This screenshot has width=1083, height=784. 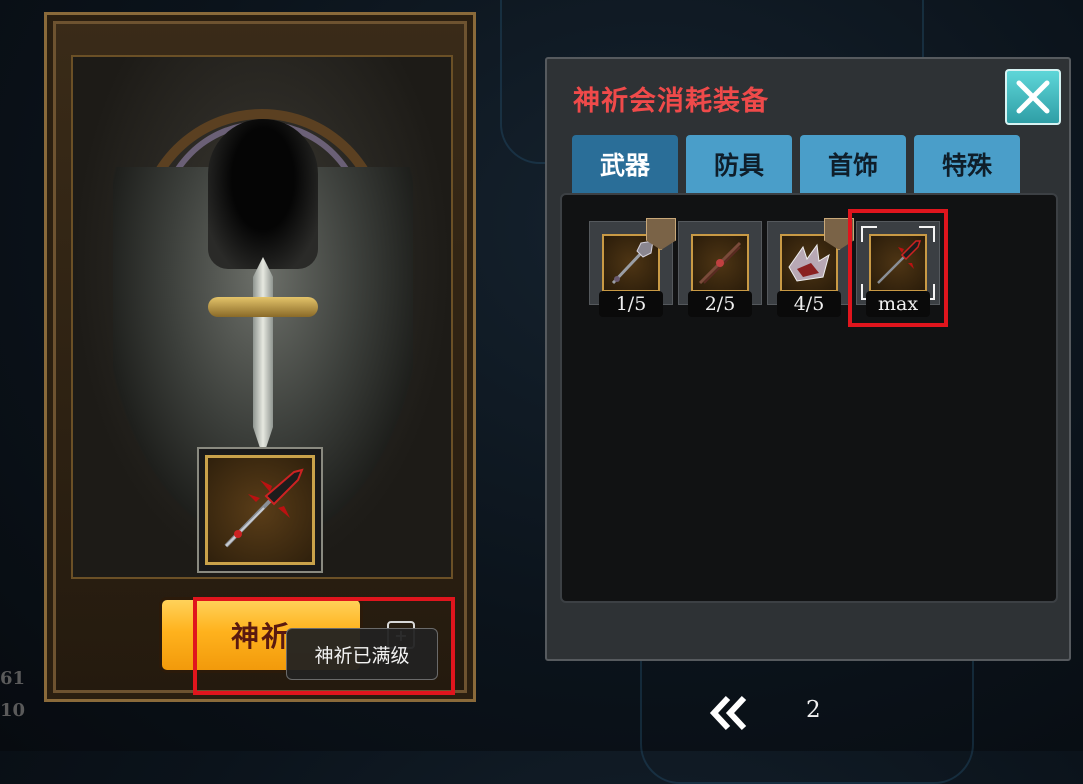 What do you see at coordinates (263, 194) in the screenshot?
I see `deity-hood` at bounding box center [263, 194].